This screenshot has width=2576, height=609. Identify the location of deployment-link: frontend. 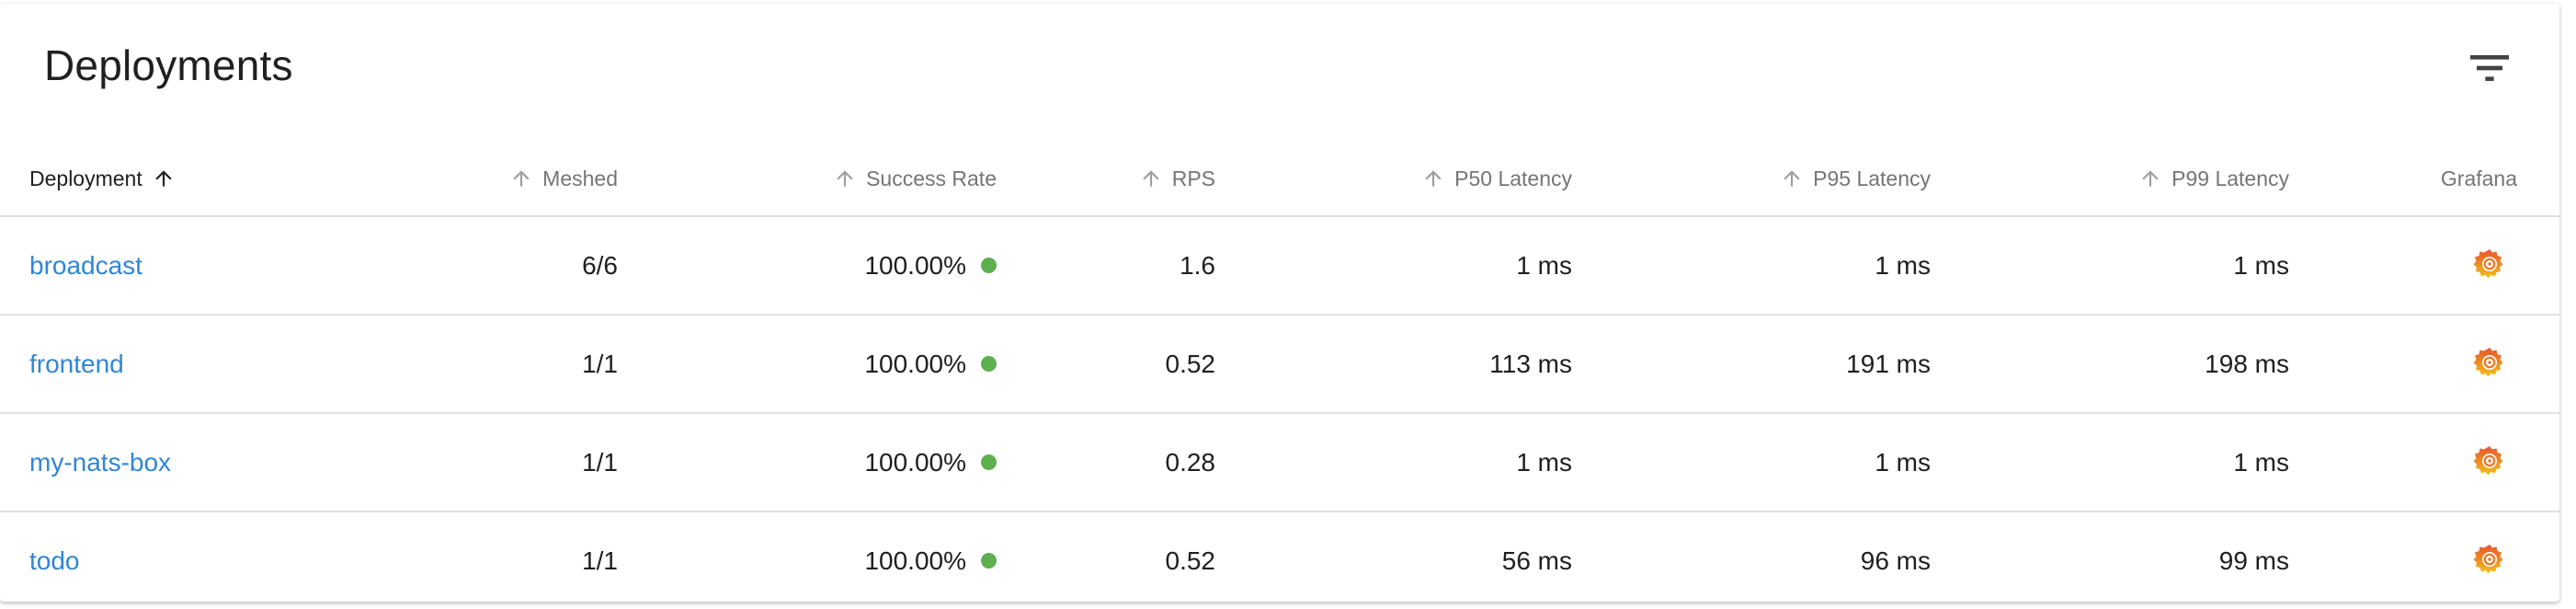
(76, 364).